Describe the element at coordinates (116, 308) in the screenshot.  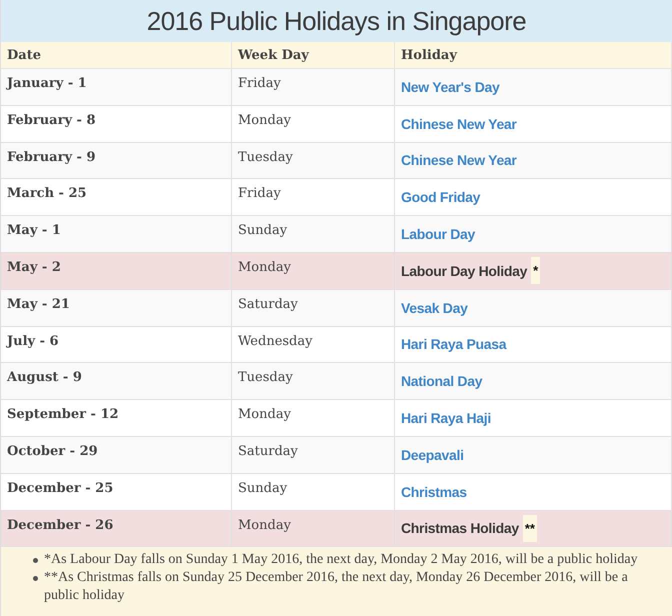
I see `date-cell: May - 21` at that location.